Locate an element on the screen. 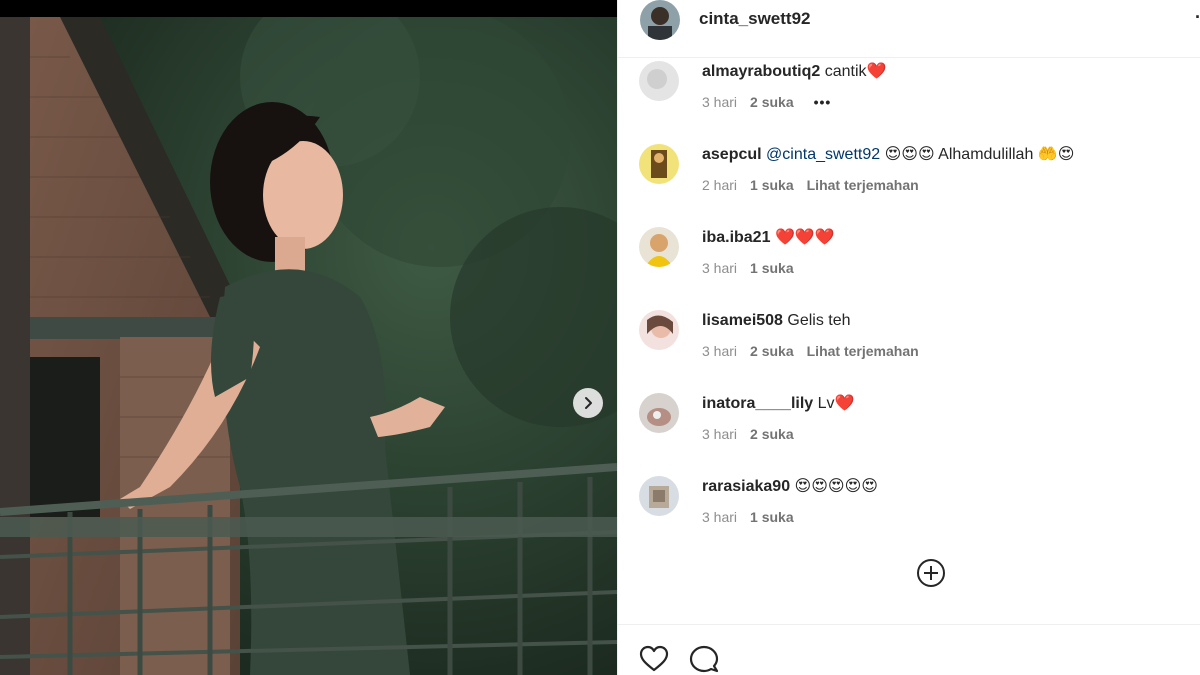 Image resolution: width=1200 pixels, height=675 pixels. comment-text: lisamei508 Gelis teh is located at coordinates (776, 321).